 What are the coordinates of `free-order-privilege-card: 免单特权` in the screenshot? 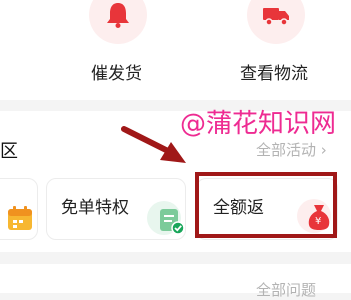 It's located at (116, 209).